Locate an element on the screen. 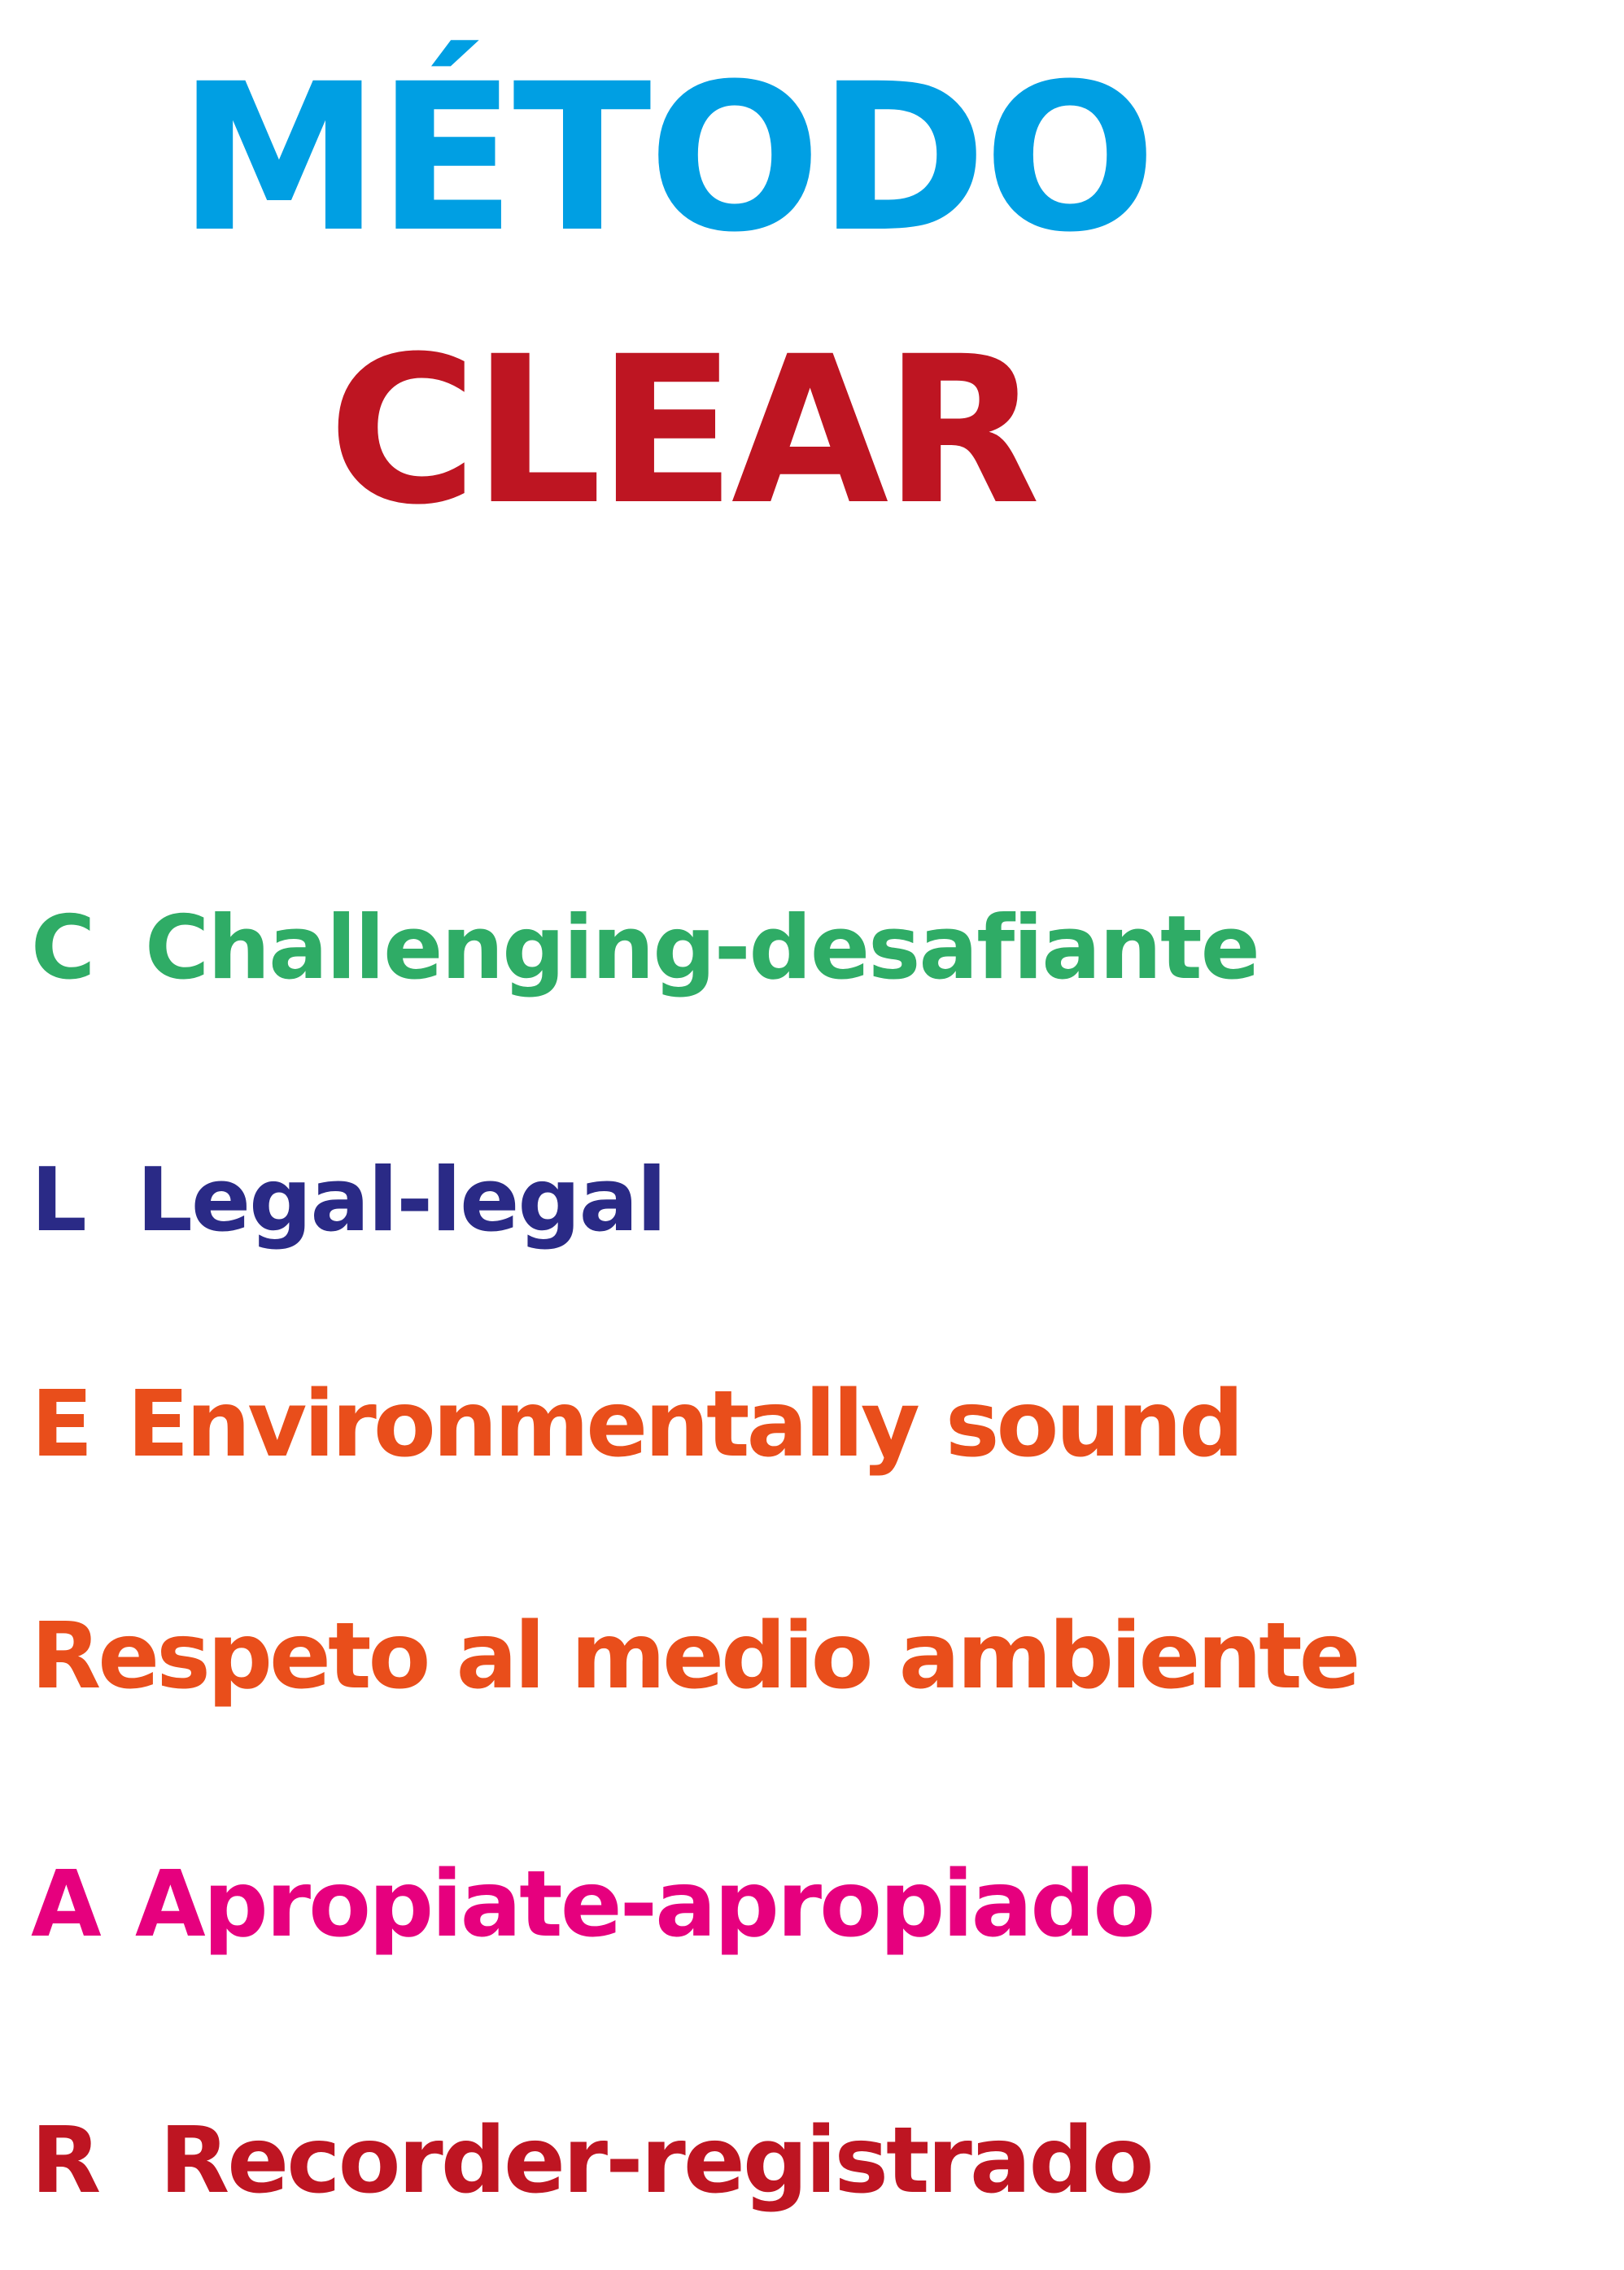  item-letter-c: C is located at coordinates (63, 948).